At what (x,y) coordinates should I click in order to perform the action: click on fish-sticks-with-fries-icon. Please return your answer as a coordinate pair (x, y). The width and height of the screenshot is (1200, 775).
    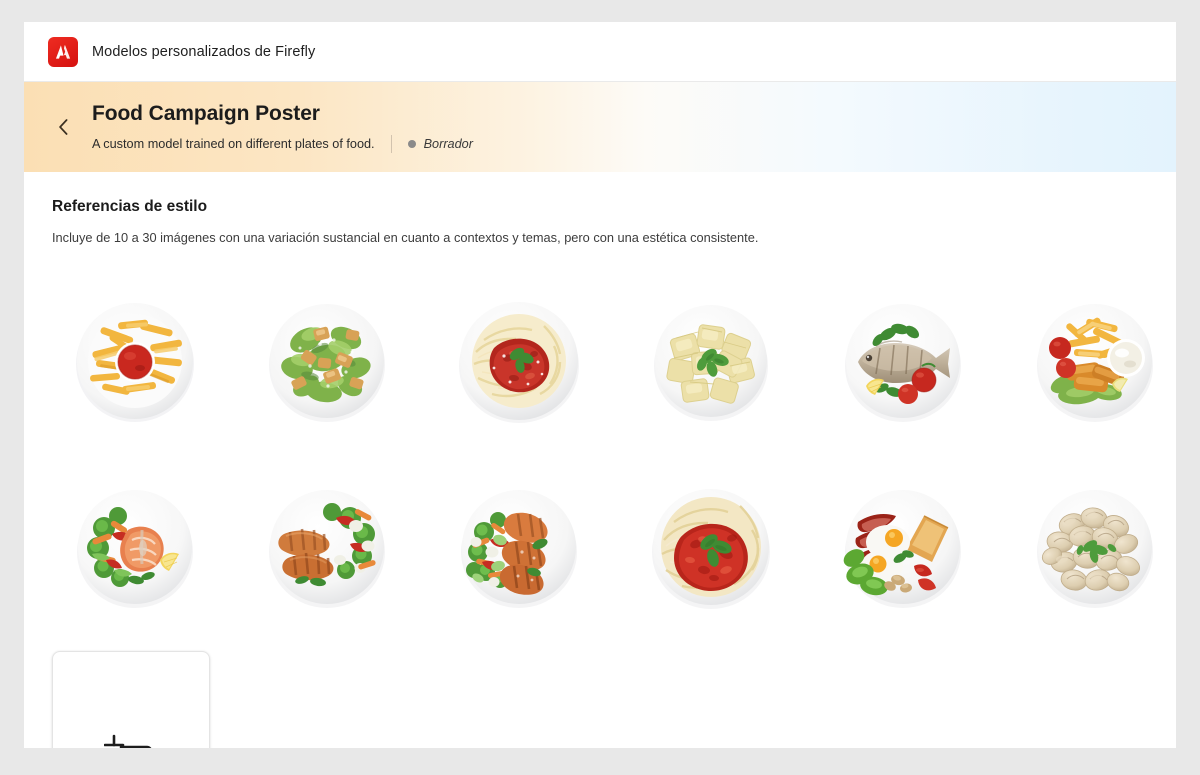
    Looking at the image, I should click on (1094, 362).